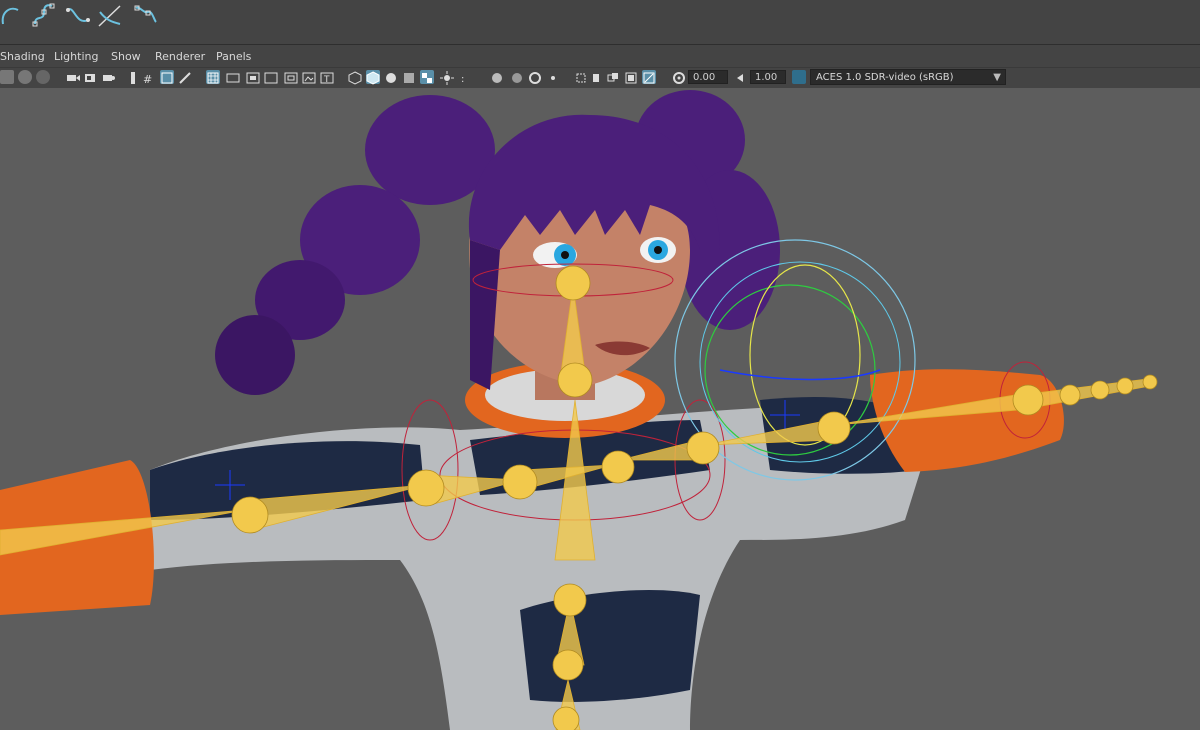  I want to click on grid-icon, so click(213, 77).